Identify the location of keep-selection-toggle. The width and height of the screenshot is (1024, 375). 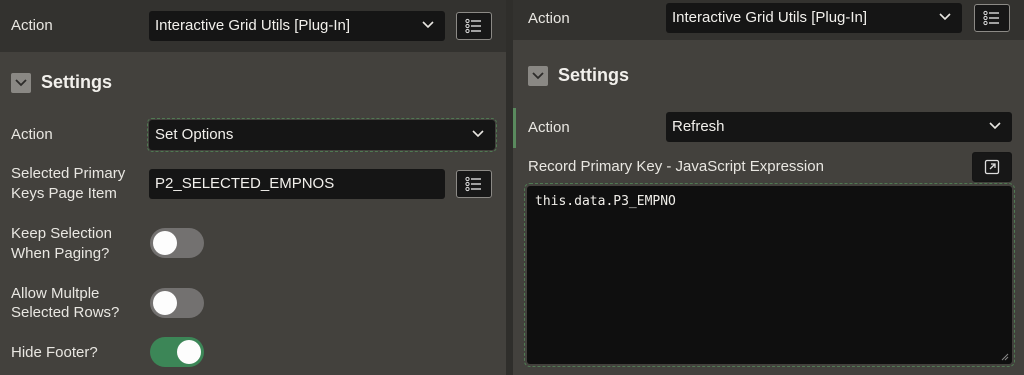
(177, 243).